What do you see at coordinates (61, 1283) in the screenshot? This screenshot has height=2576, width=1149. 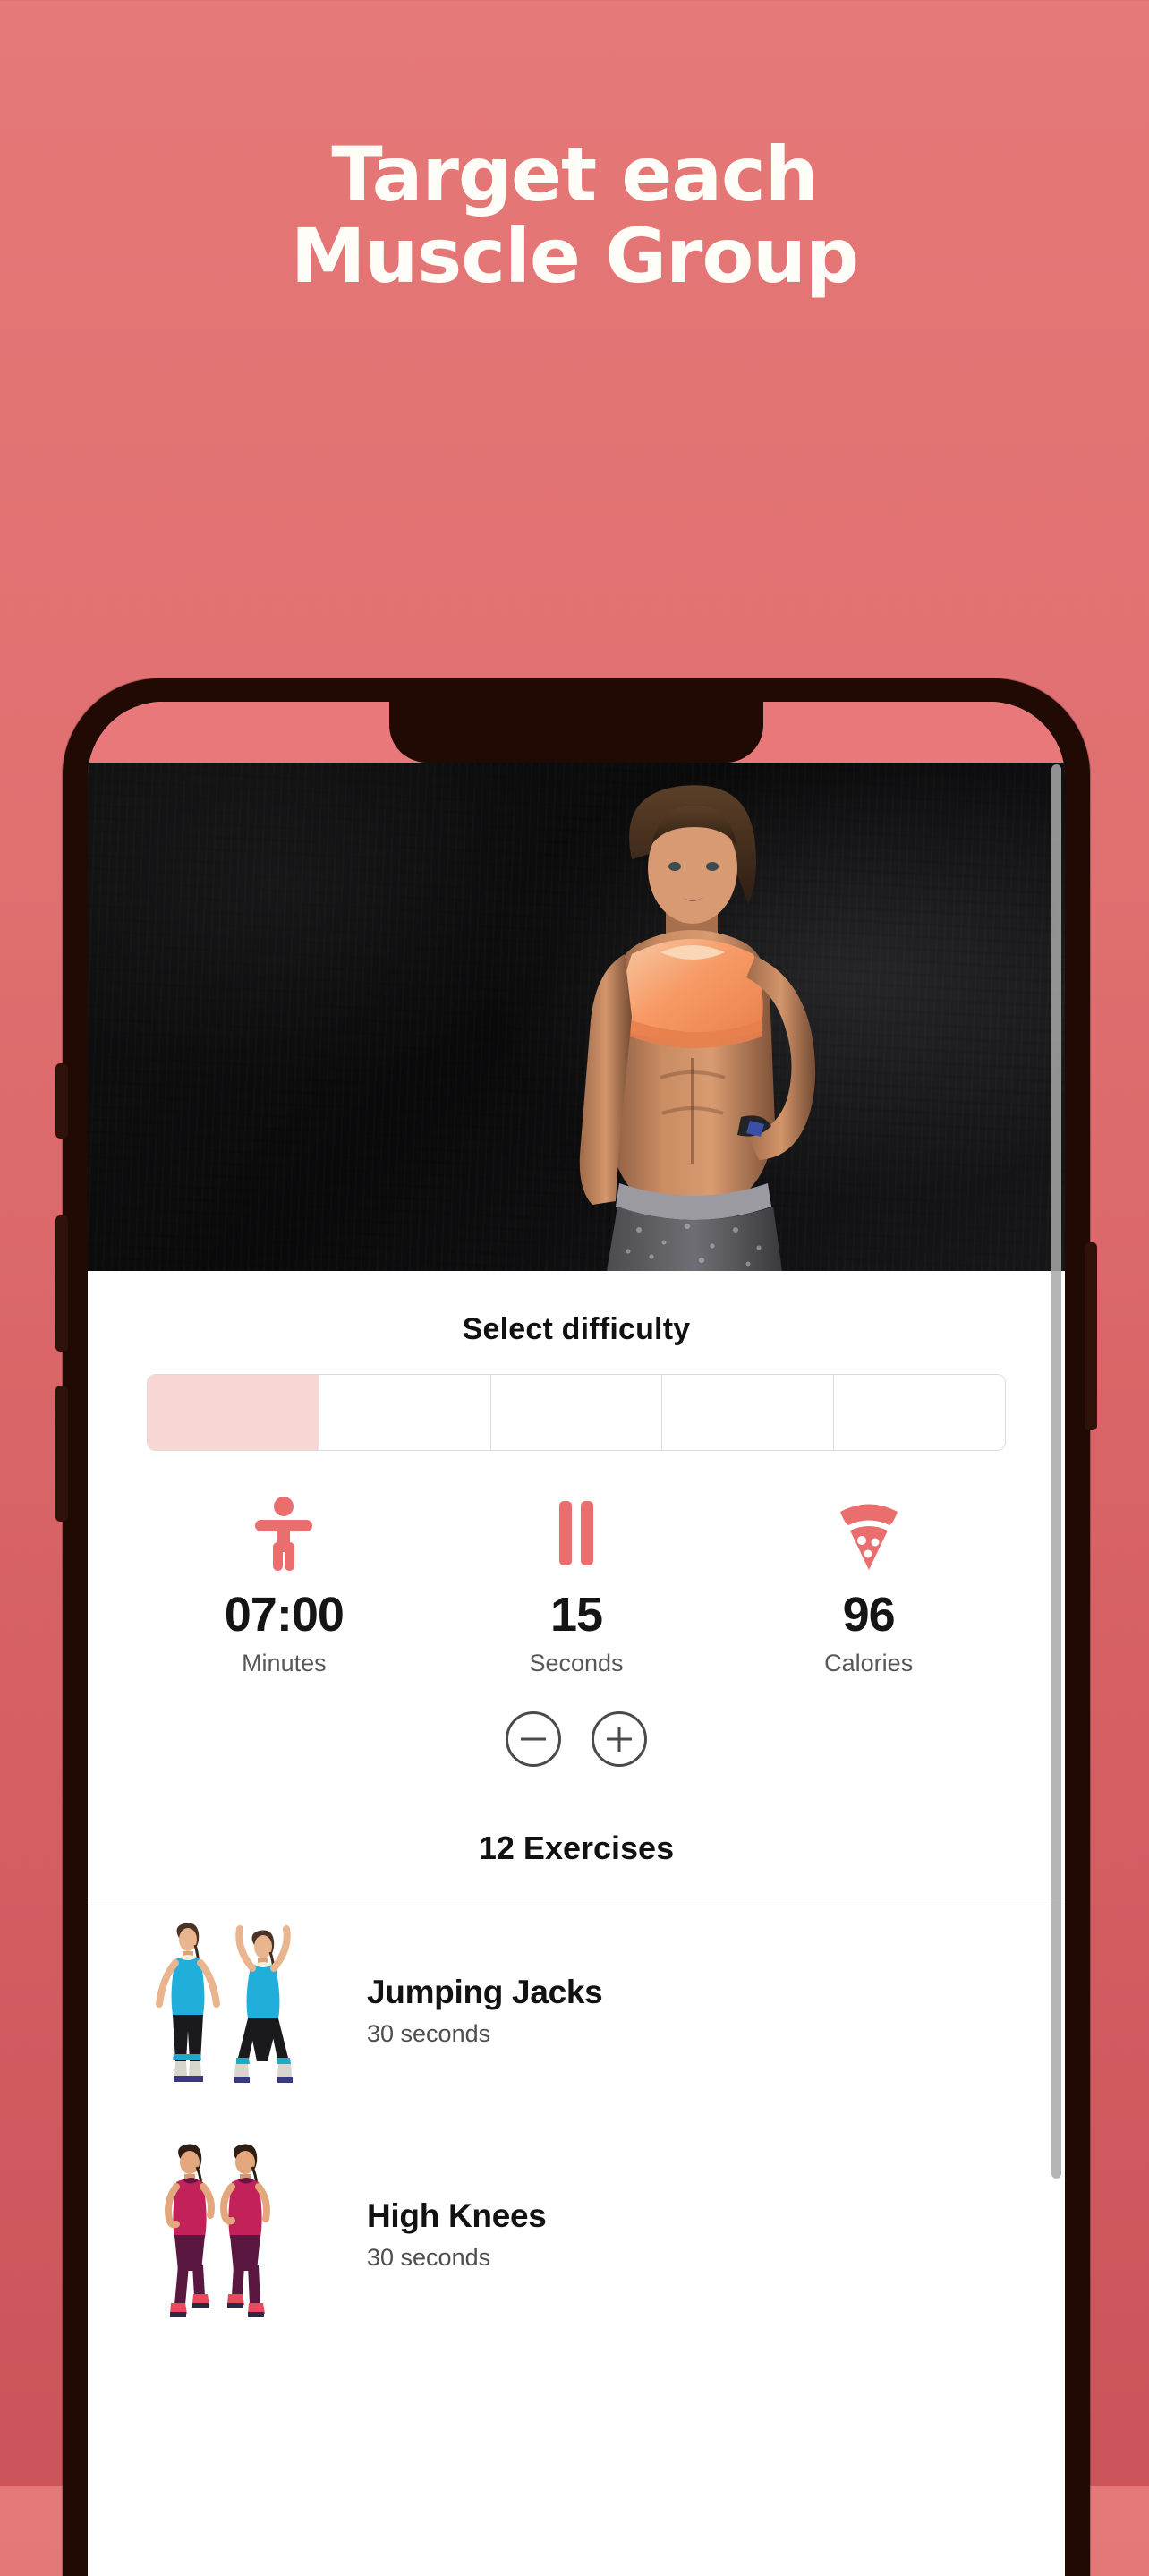 I see `volume-up-button` at bounding box center [61, 1283].